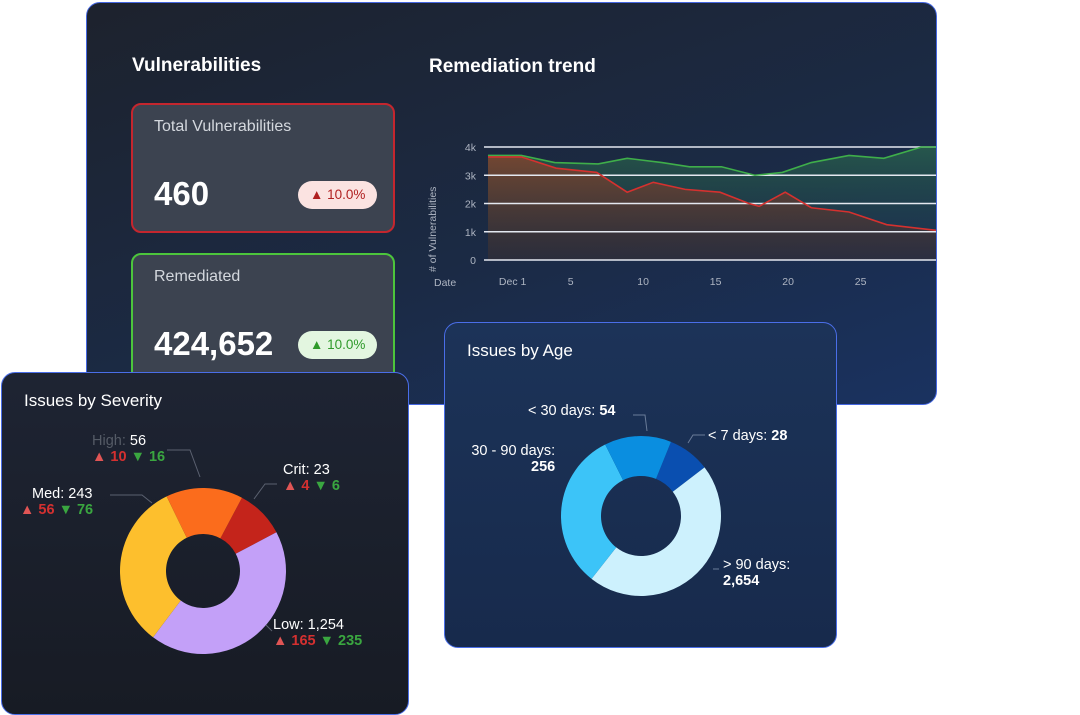  What do you see at coordinates (643, 282) in the screenshot?
I see `x-tick-label: 10` at bounding box center [643, 282].